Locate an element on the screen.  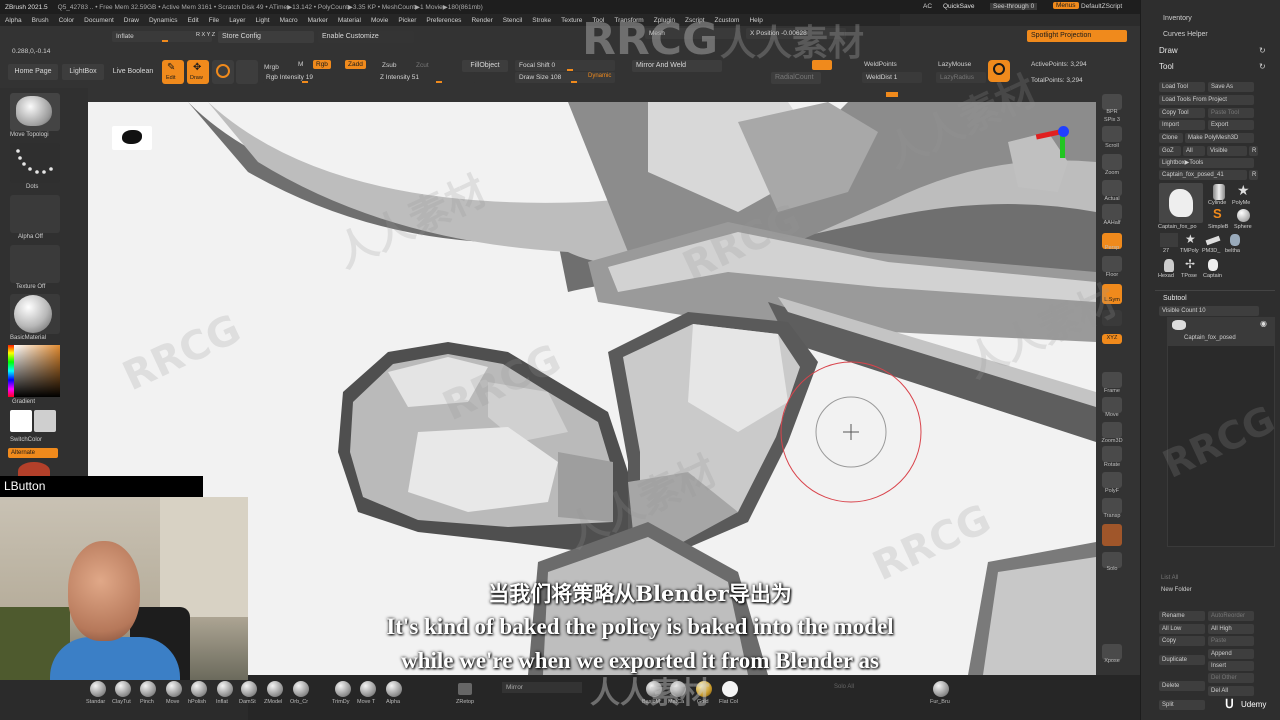
draw-palette-reset-icon: ↻ is located at coordinates (1262, 50).